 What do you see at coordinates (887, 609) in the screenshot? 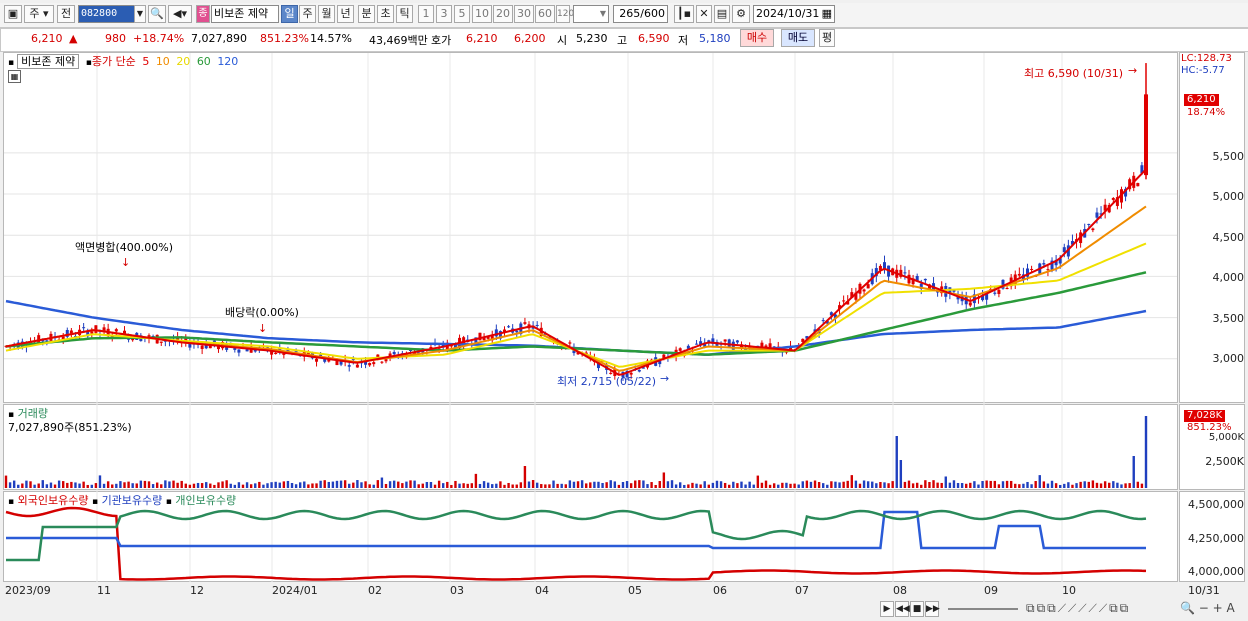
I see `scroll-right-icon: ▶` at bounding box center [887, 609].